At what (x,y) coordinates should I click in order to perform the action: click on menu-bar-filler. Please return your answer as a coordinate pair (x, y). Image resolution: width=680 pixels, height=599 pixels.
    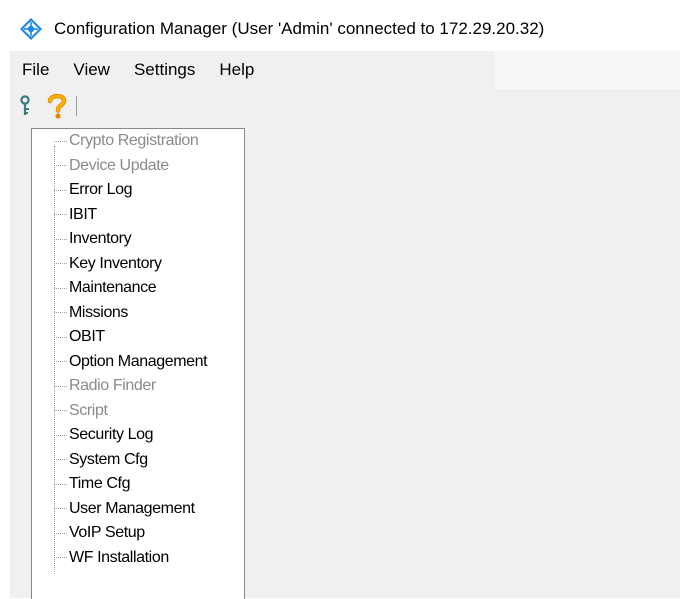
    Looking at the image, I should click on (587, 70).